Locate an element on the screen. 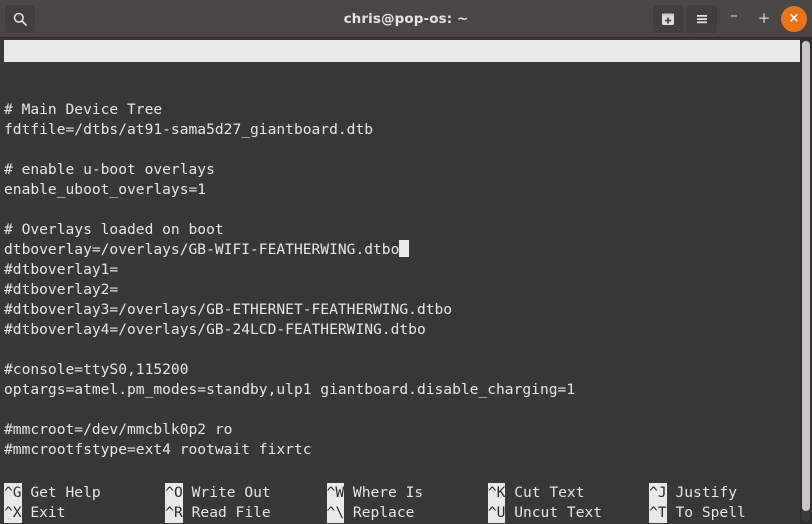 The image size is (812, 524). text-cursor is located at coordinates (404, 248).